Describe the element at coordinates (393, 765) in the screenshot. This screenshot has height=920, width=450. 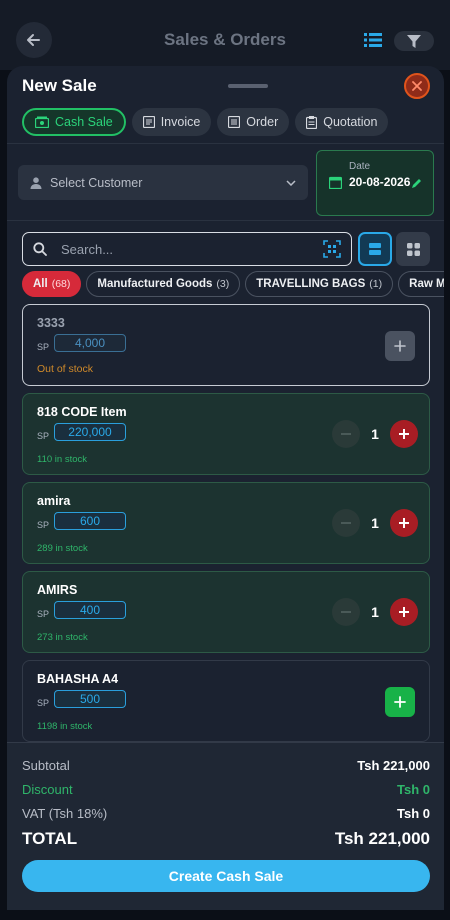
I see `subtotal-value: Tsh 221,000` at that location.